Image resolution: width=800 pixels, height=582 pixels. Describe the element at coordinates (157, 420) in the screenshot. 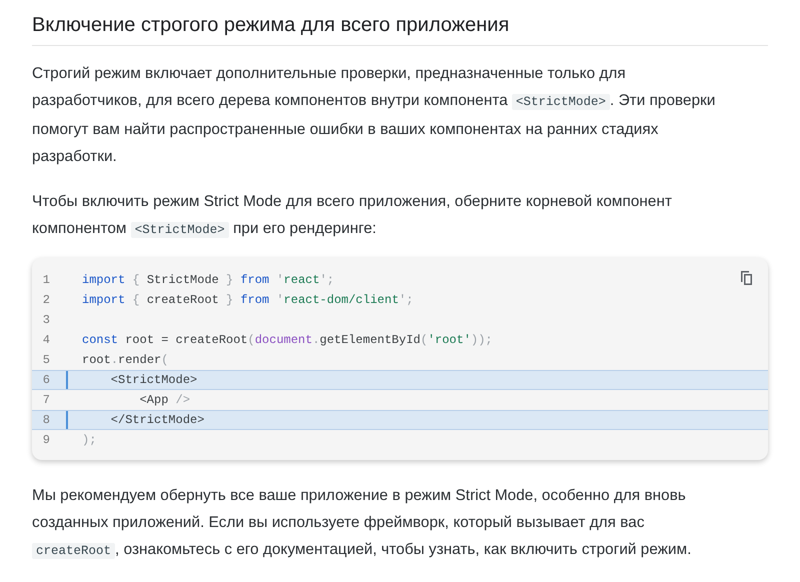

I see `code-line: </StrictMode>` at that location.